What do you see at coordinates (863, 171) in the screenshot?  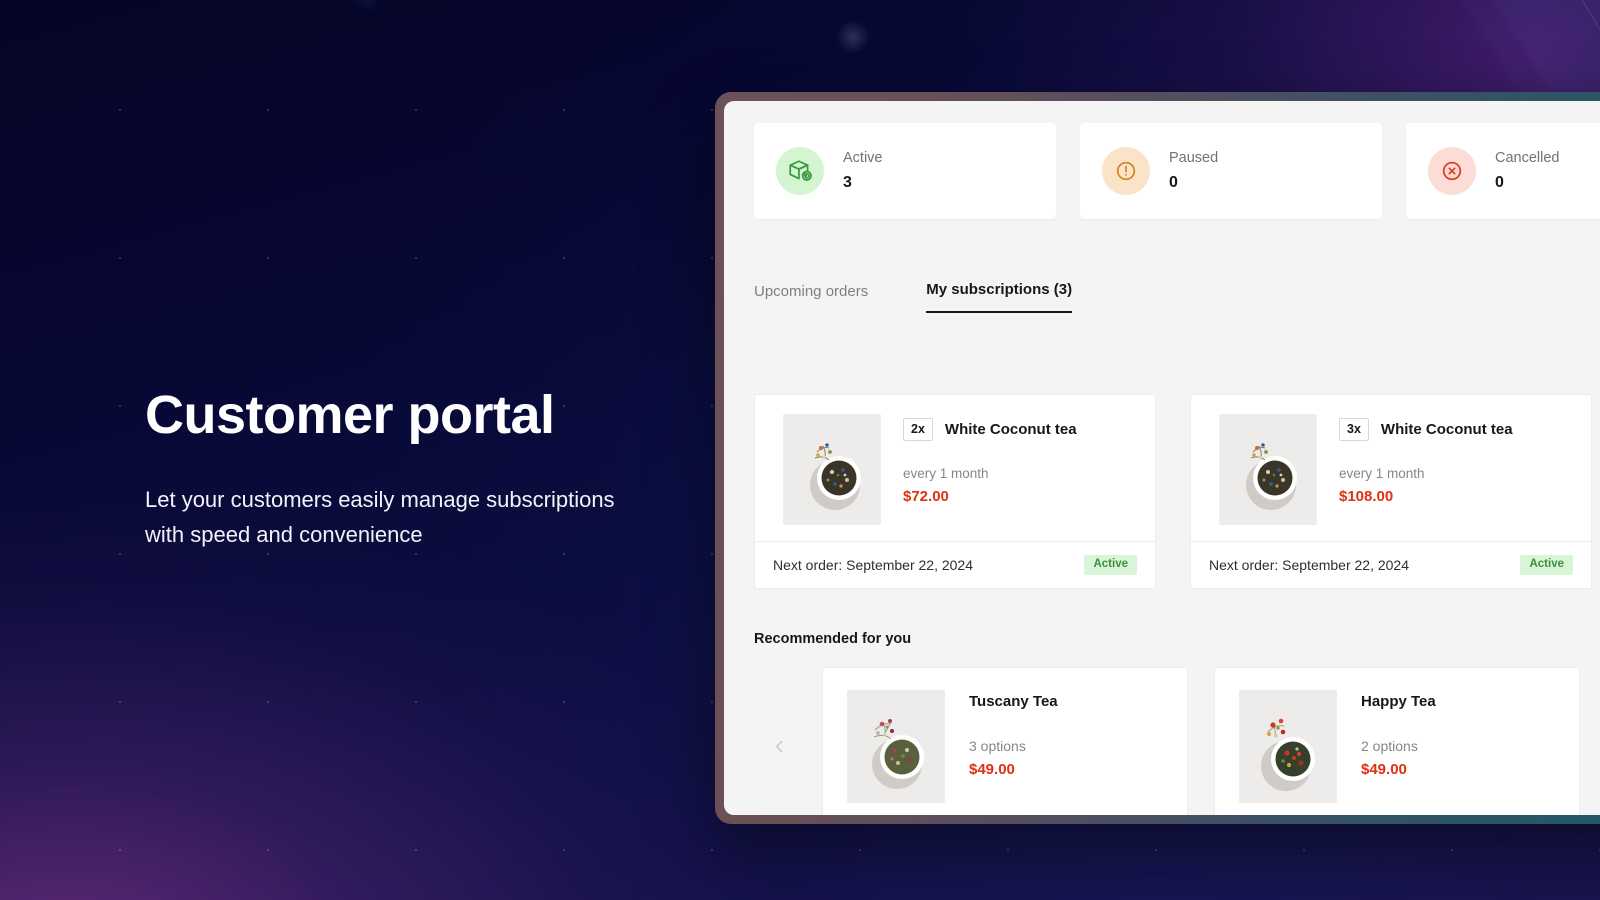 I see `stat-text: Active 3` at bounding box center [863, 171].